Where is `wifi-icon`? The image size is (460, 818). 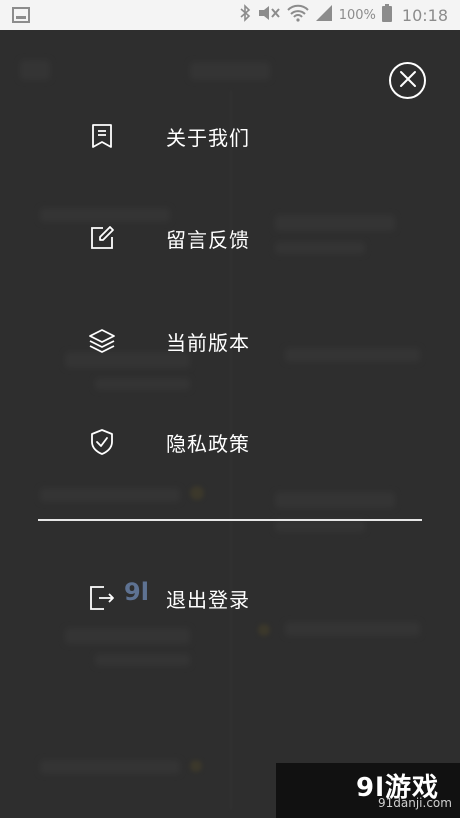
wifi-icon is located at coordinates (298, 15).